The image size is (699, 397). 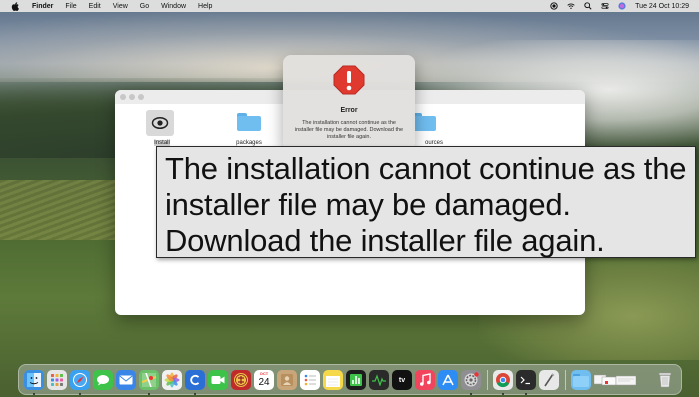 I want to click on menu-help: Help, so click(x=205, y=6).